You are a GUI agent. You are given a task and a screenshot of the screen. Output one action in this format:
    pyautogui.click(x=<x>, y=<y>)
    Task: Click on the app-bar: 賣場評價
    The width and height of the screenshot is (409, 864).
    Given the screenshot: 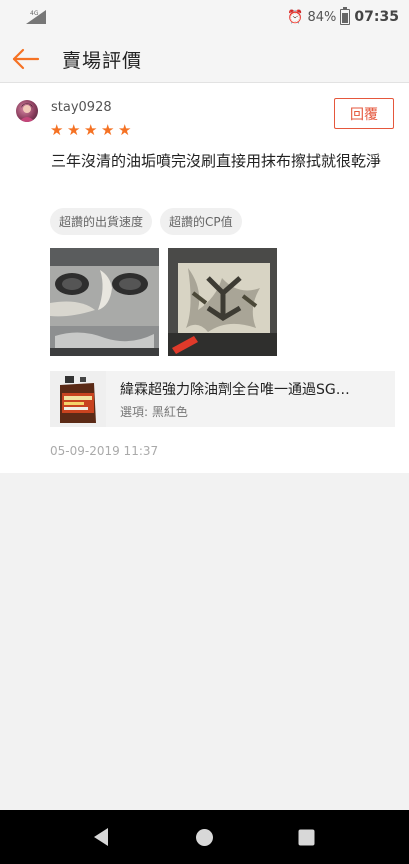 What is the action you would take?
    pyautogui.click(x=204, y=59)
    